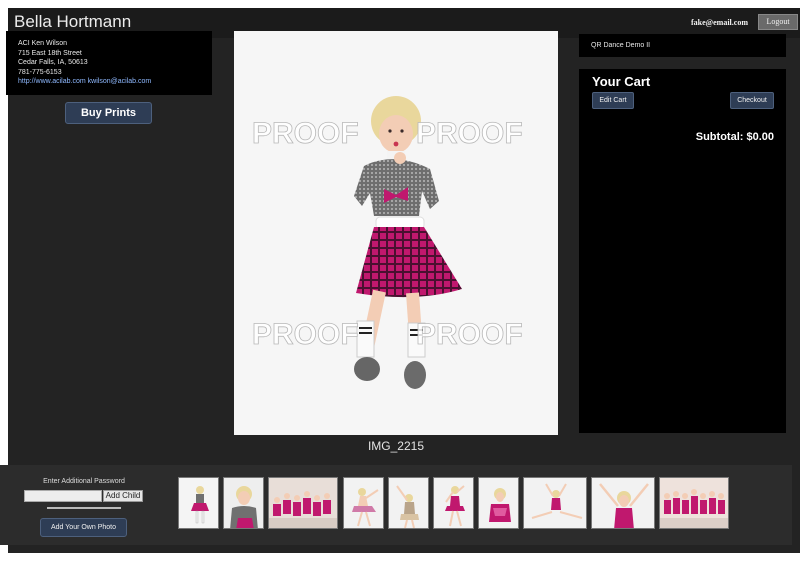 The image size is (810, 561). Describe the element at coordinates (50, 53) in the screenshot. I see `lab-street: 715 East 18th Street` at that location.